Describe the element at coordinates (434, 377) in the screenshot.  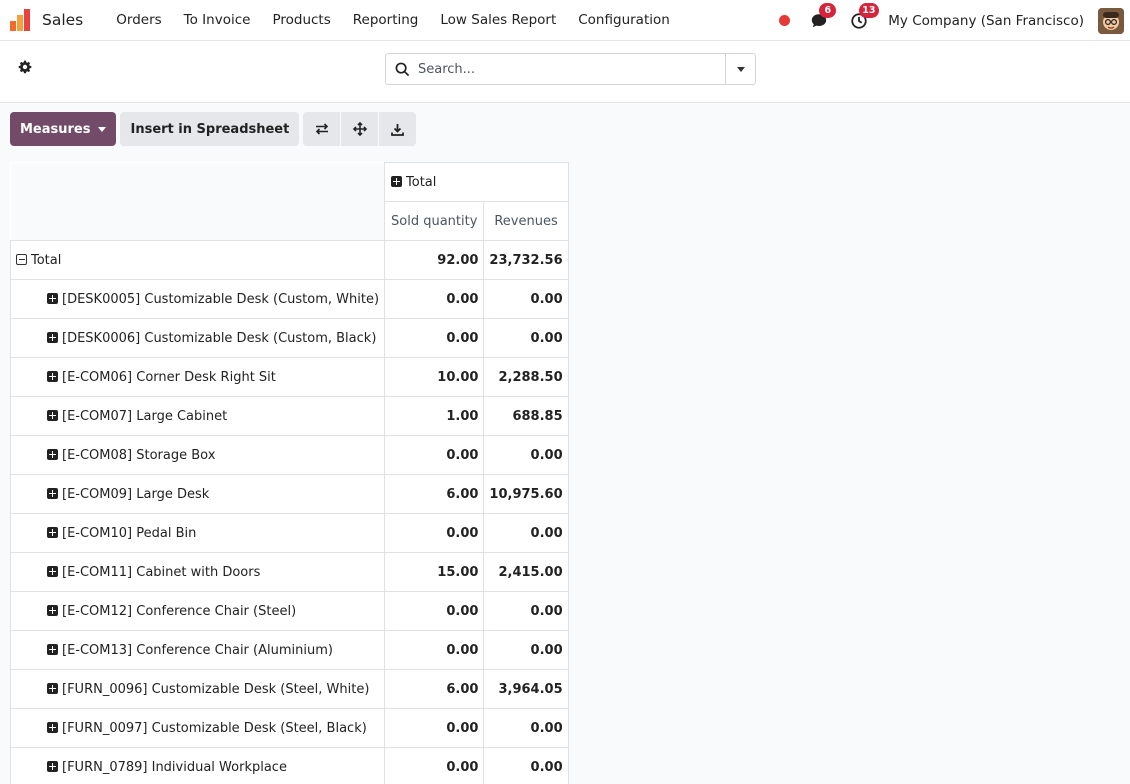
I see `cell-qty: 10.00` at that location.